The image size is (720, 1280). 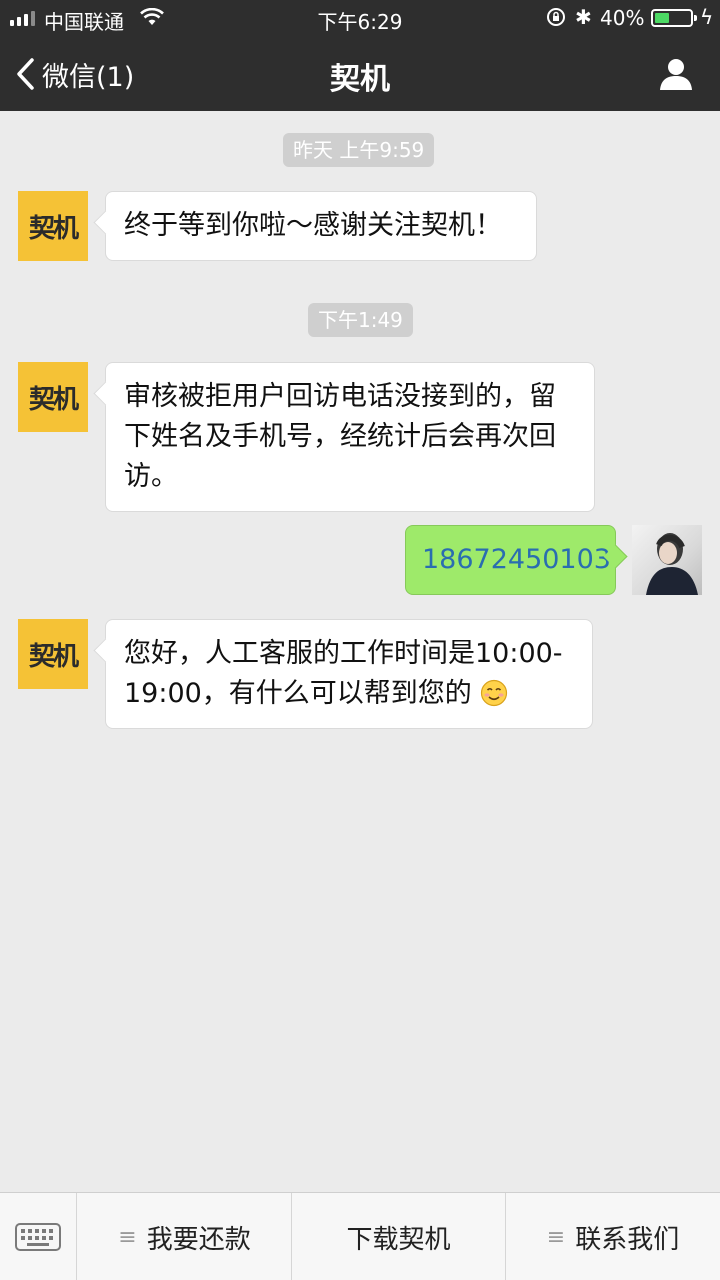 What do you see at coordinates (494, 693) in the screenshot?
I see `smile-emoji-icon` at bounding box center [494, 693].